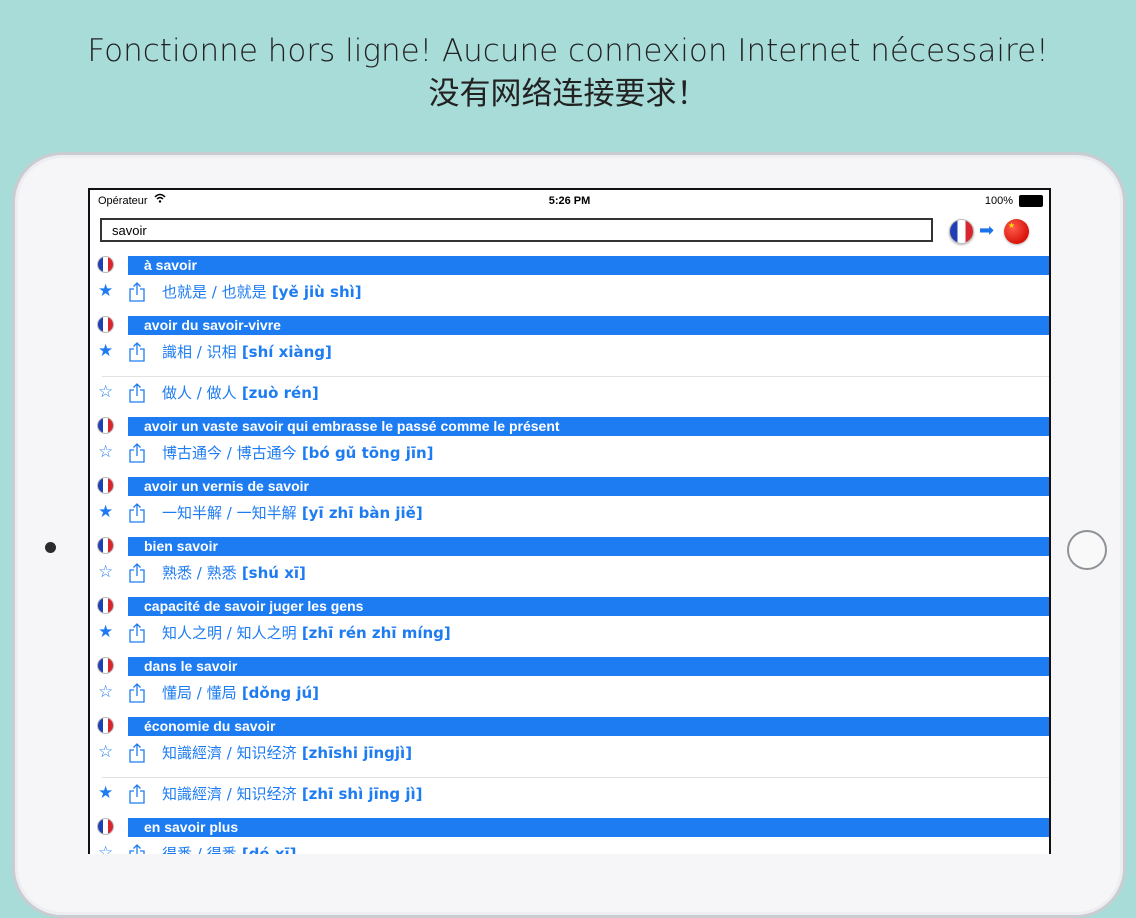  Describe the element at coordinates (316, 292) in the screenshot. I see `pinyin: [yě jiù shì]` at that location.